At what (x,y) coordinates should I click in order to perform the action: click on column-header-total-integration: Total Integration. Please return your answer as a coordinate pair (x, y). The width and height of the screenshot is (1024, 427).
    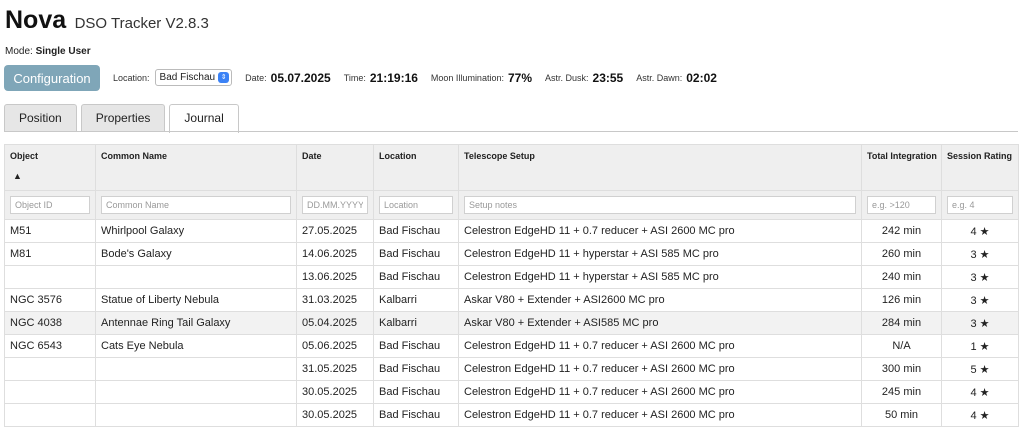
    Looking at the image, I should click on (901, 167).